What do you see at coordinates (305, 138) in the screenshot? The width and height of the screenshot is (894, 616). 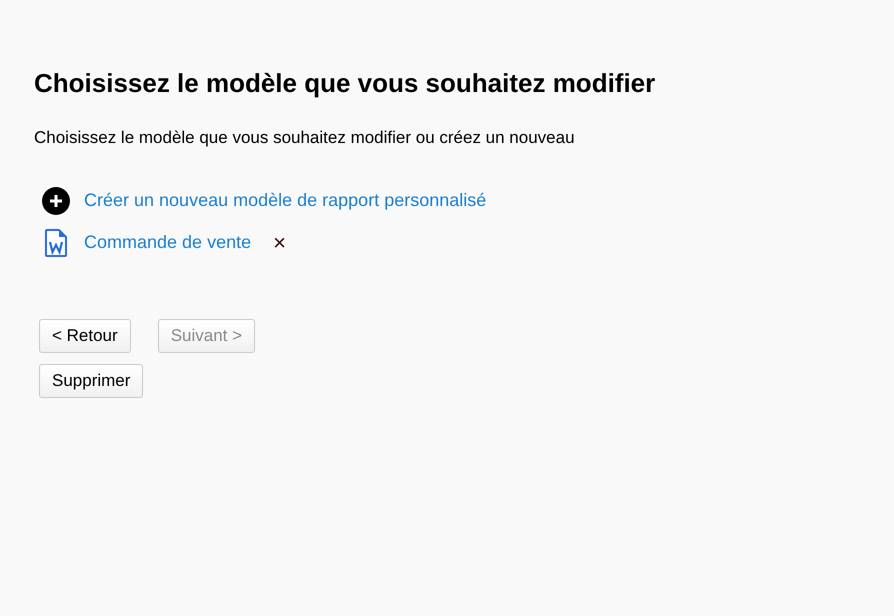 I see `page-subtitle: Choisissez le modèle que vous souhaitez modifier ou créez un nouveau` at bounding box center [305, 138].